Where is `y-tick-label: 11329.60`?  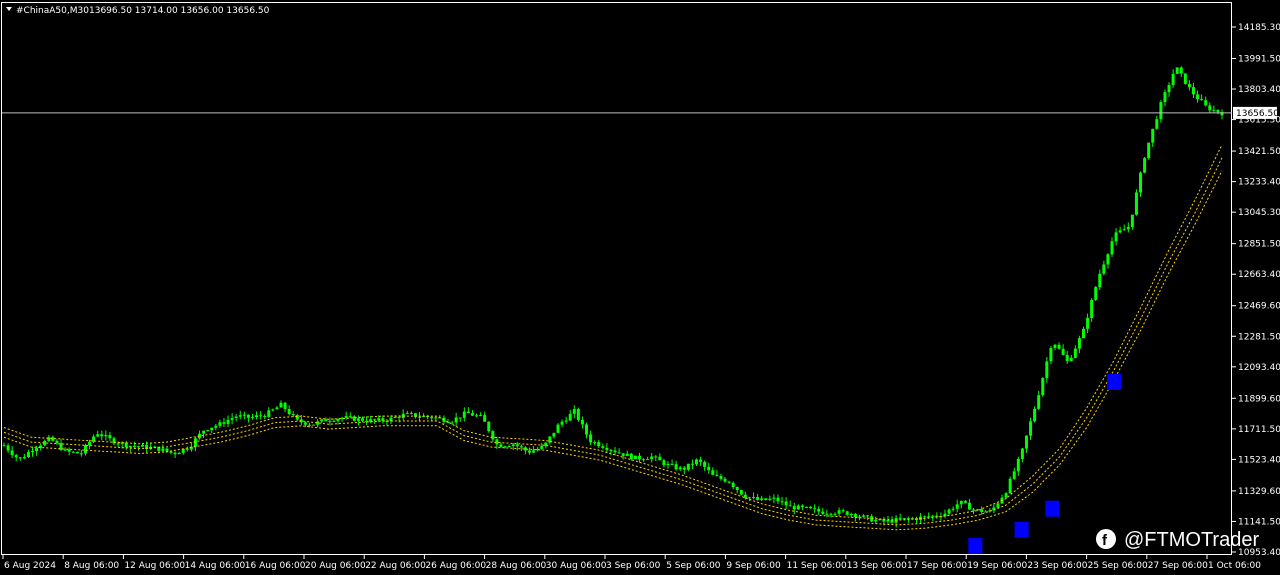
y-tick-label: 11329.60 is located at coordinates (1259, 492).